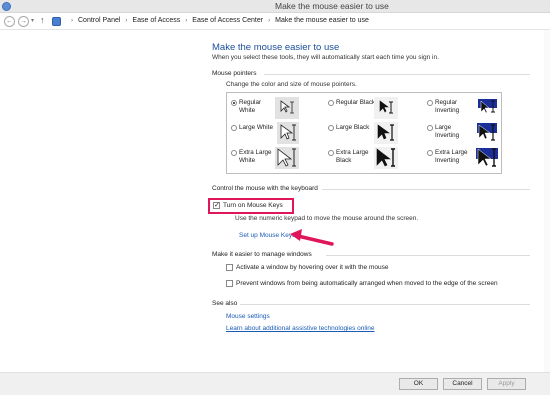  I want to click on cancel-button: Cancel, so click(462, 384).